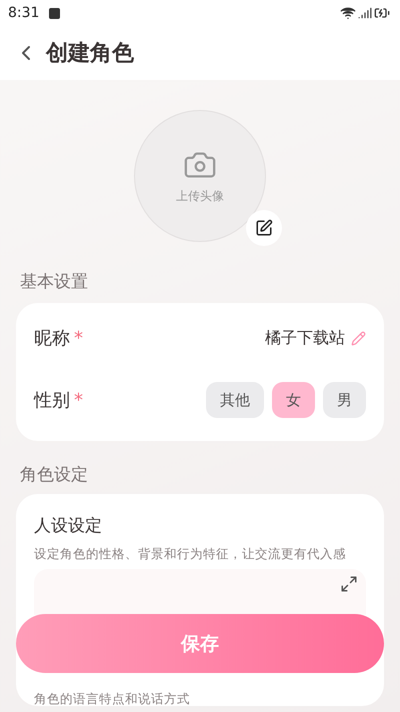 Image resolution: width=400 pixels, height=712 pixels. I want to click on gender-option: 其他, so click(235, 400).